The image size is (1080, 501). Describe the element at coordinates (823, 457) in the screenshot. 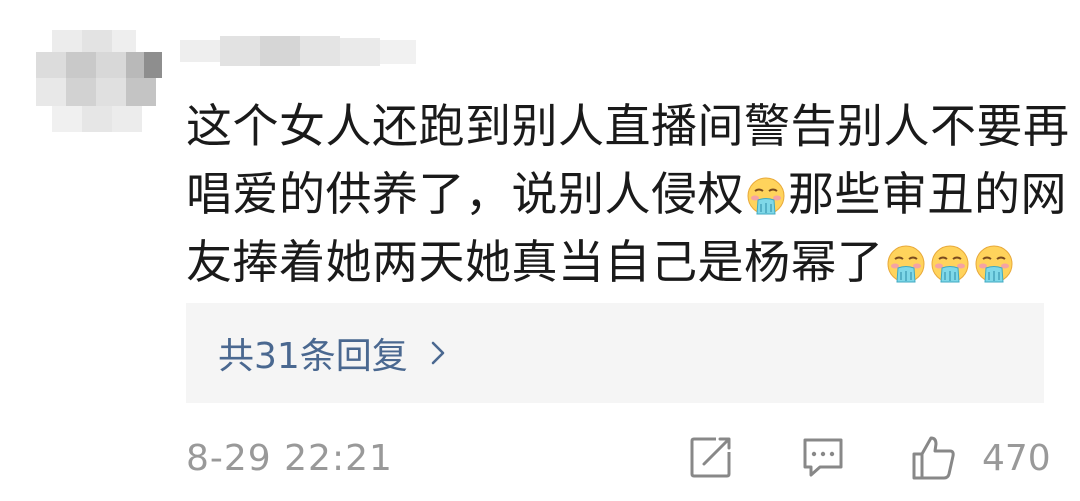

I see `comment-reply-icon` at that location.